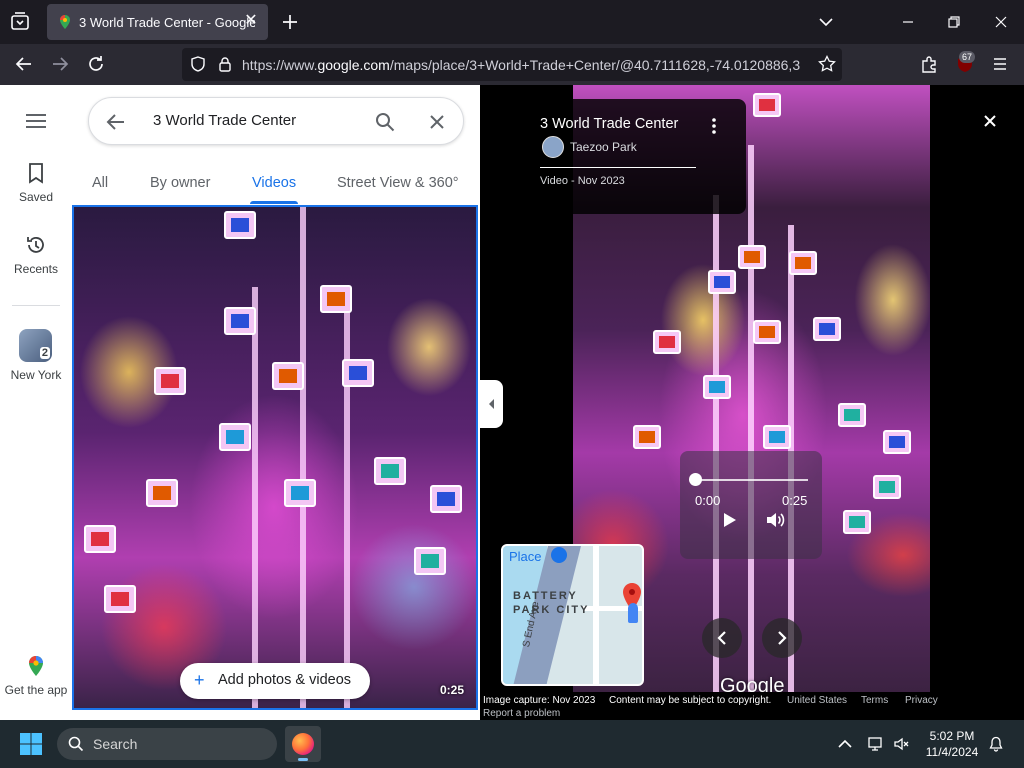 This screenshot has width=1024, height=768. Describe the element at coordinates (180, 183) in the screenshot. I see `tab-by-owner: By owner` at that location.